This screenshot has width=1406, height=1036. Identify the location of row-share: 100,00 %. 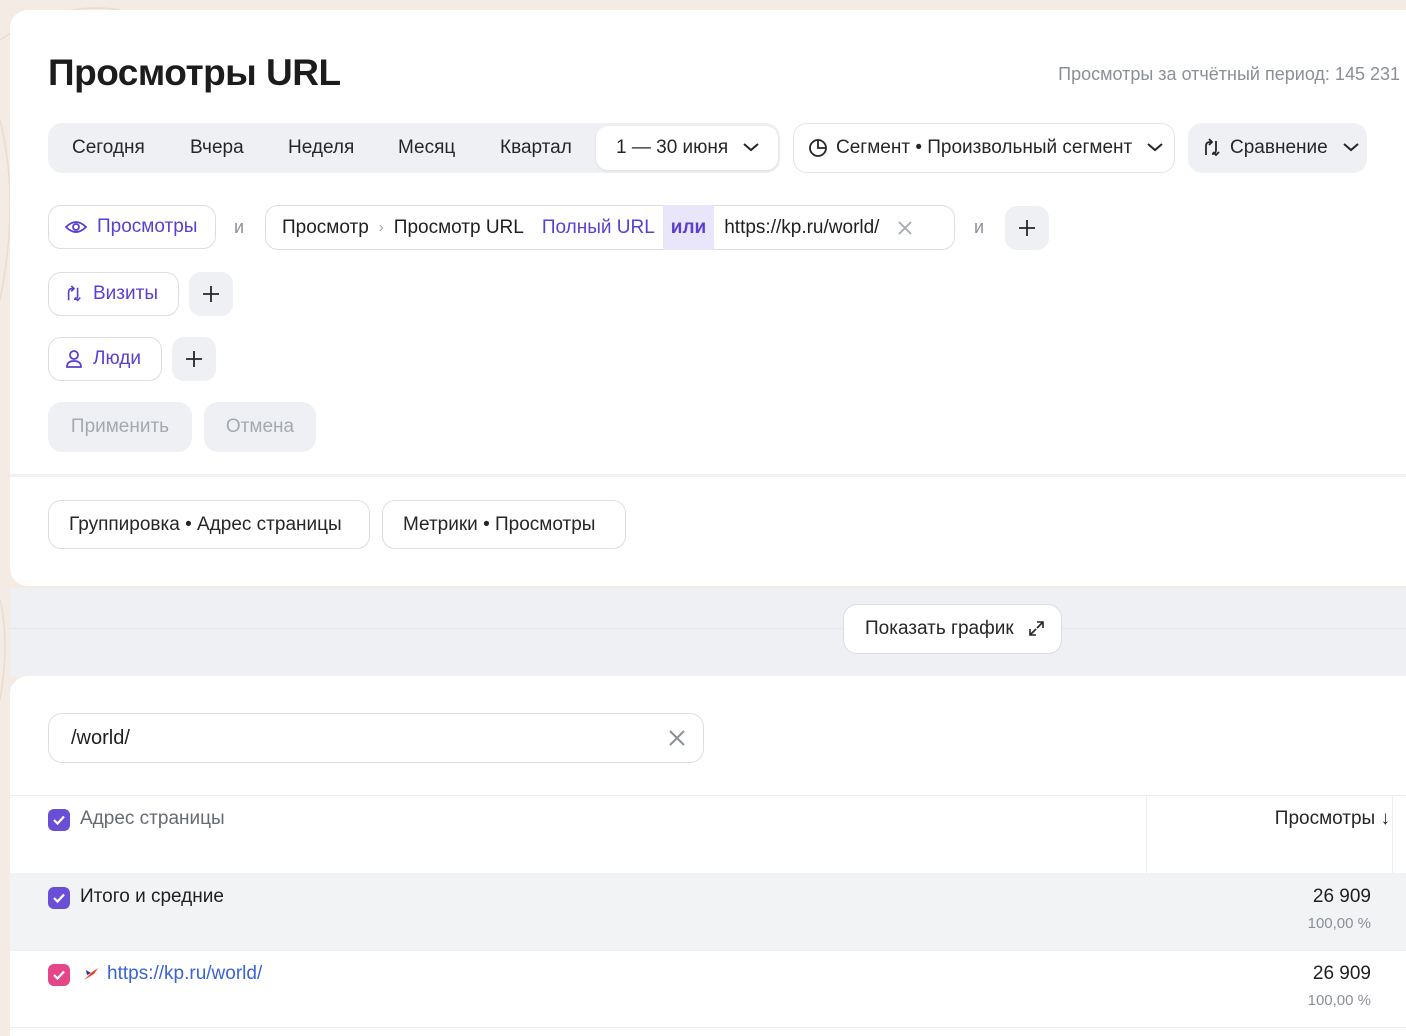
(1339, 1000).